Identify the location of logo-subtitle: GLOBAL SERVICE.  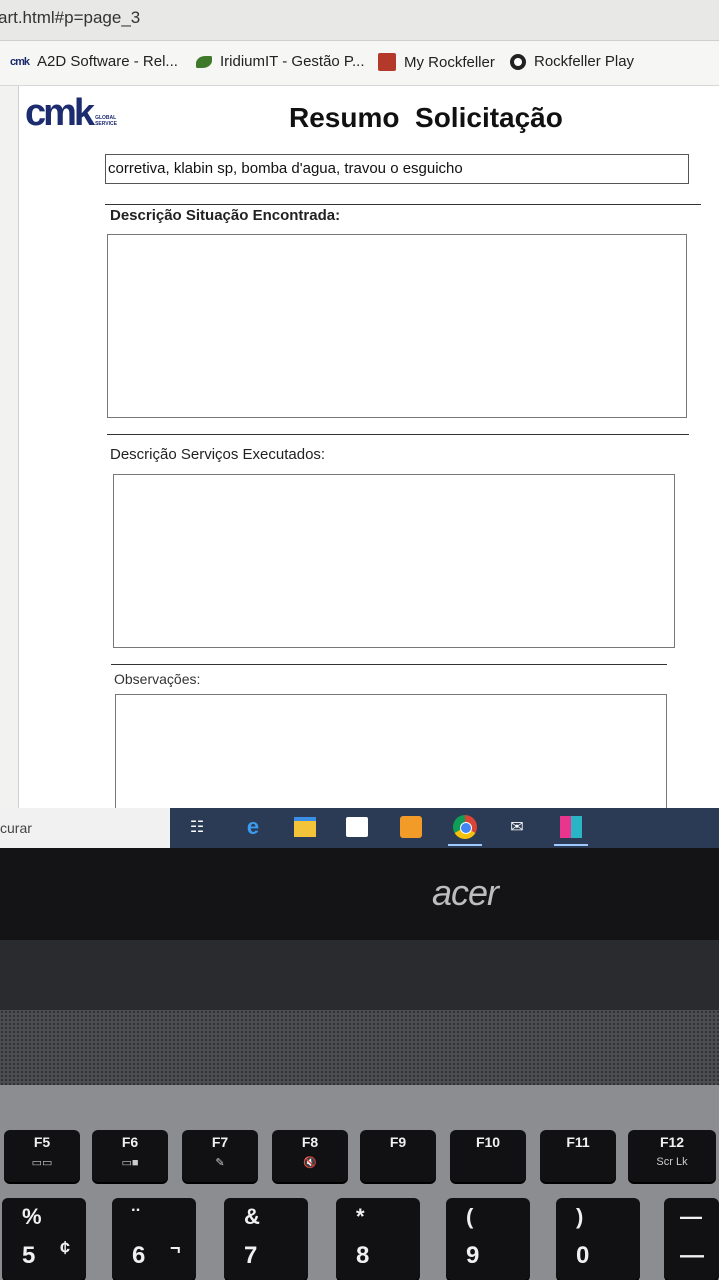
(106, 121).